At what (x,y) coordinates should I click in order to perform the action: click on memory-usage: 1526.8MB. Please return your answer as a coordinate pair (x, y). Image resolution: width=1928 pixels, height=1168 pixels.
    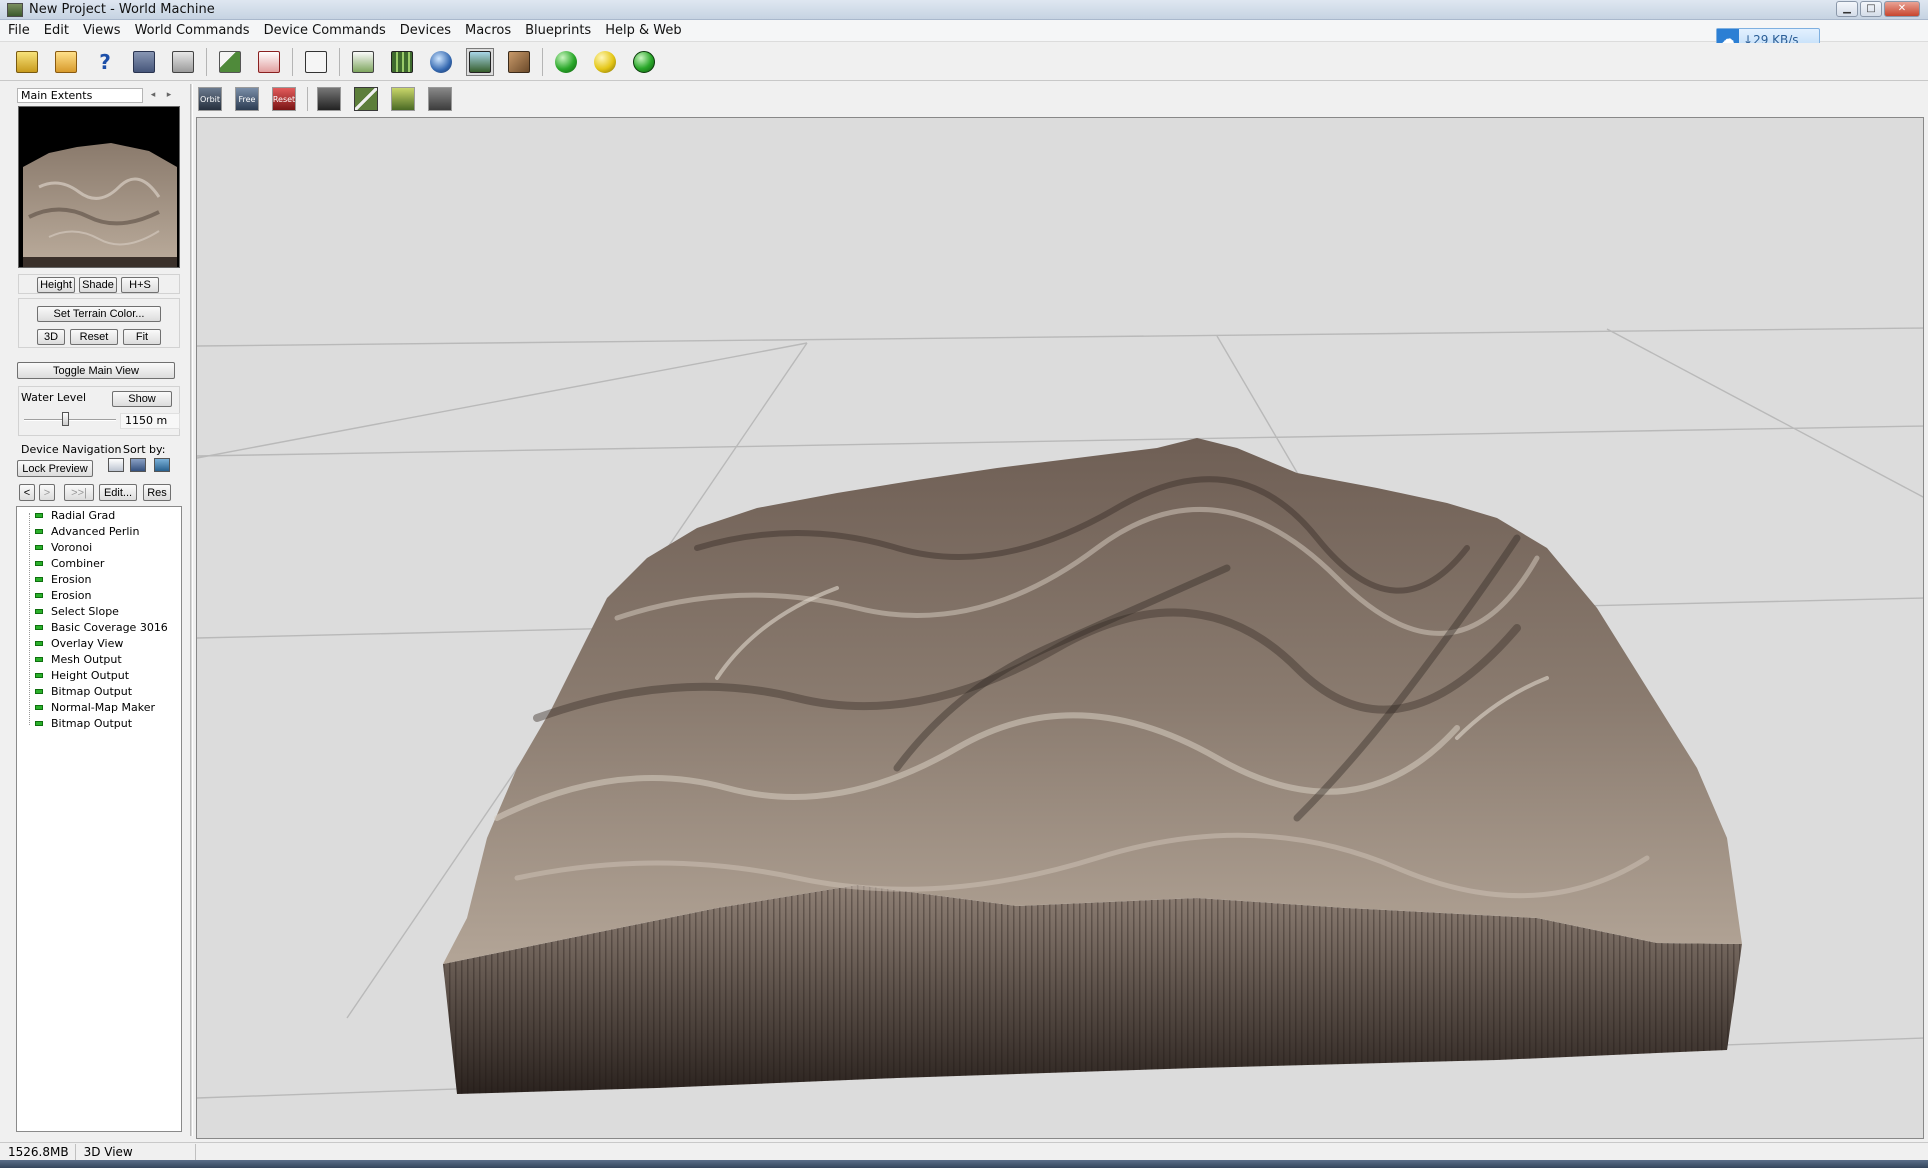
    Looking at the image, I should click on (38, 1151).